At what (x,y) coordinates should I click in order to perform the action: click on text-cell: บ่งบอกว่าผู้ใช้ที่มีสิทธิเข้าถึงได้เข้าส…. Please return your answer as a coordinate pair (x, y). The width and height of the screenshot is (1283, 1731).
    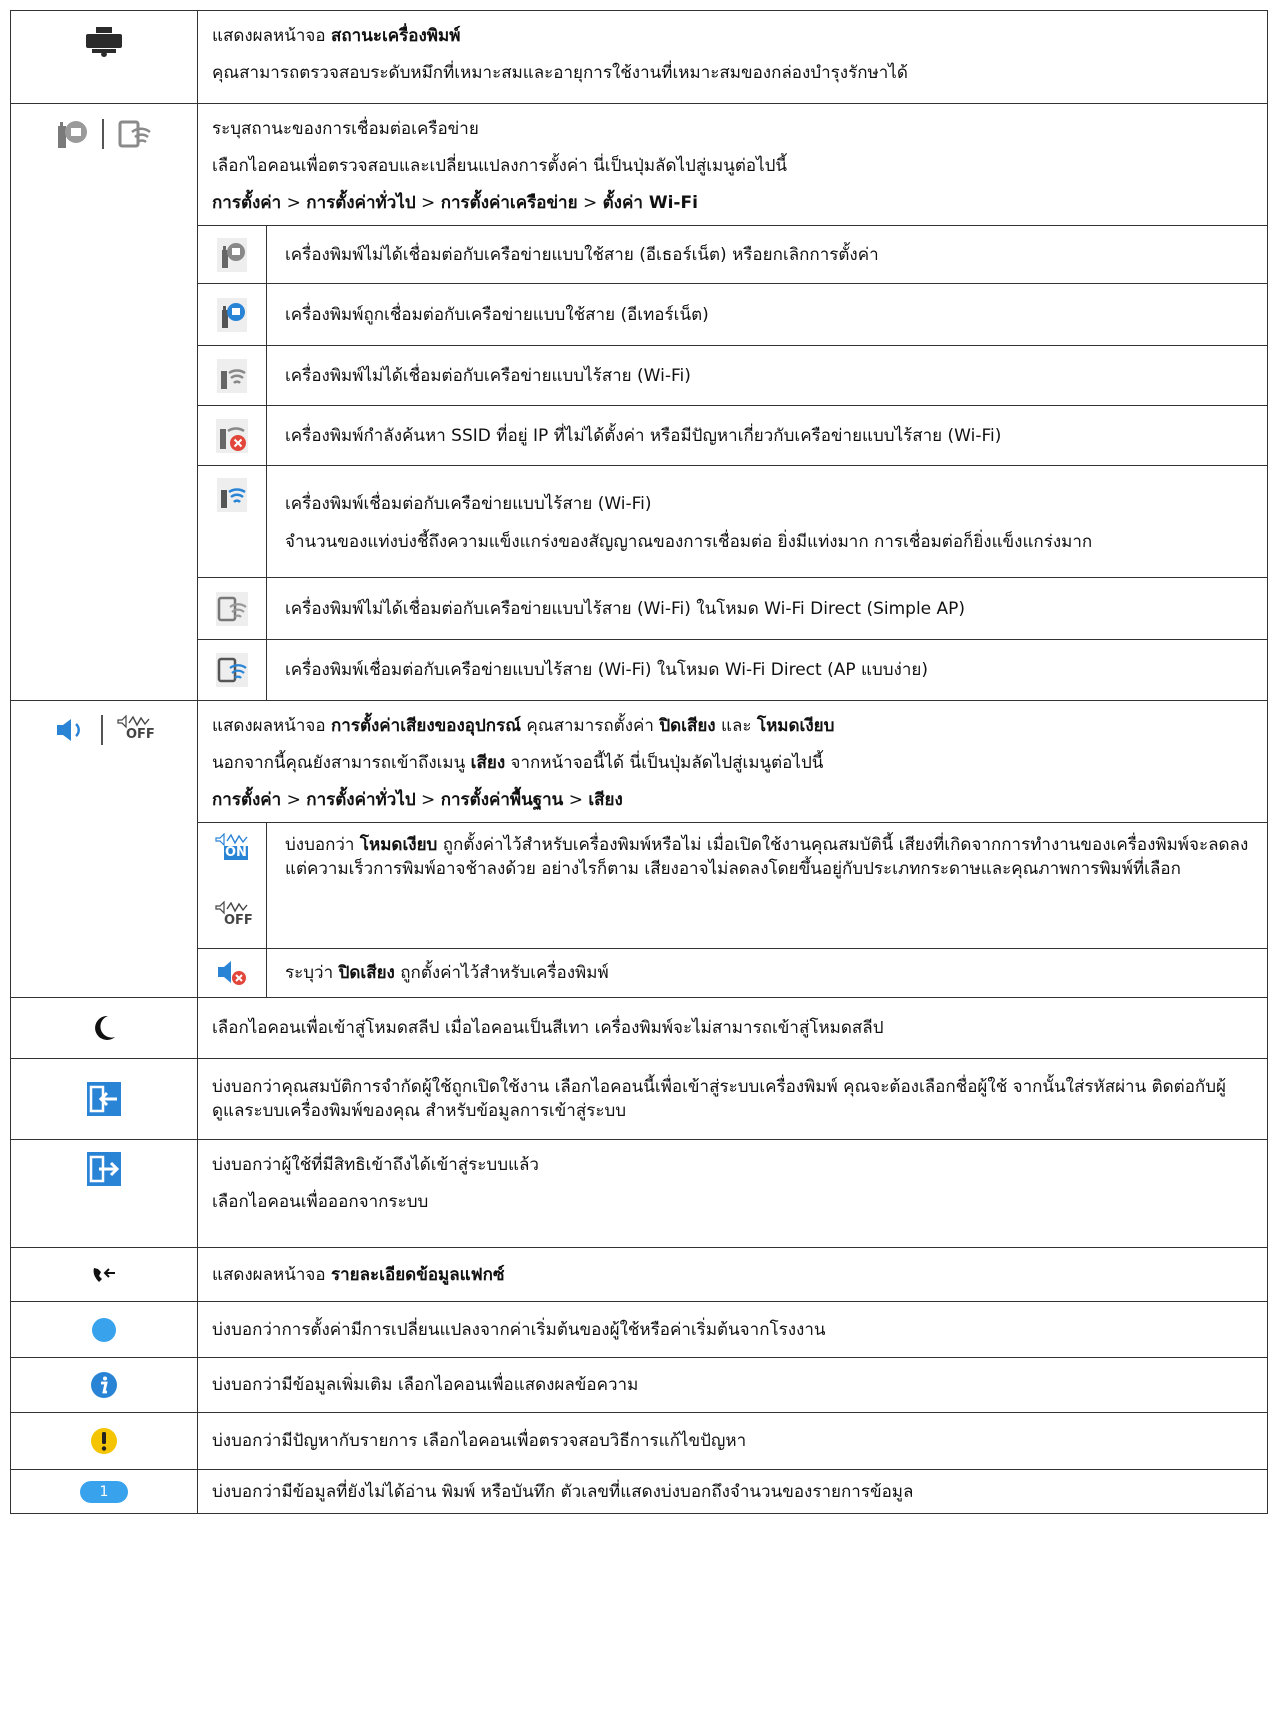
    Looking at the image, I should click on (732, 1193).